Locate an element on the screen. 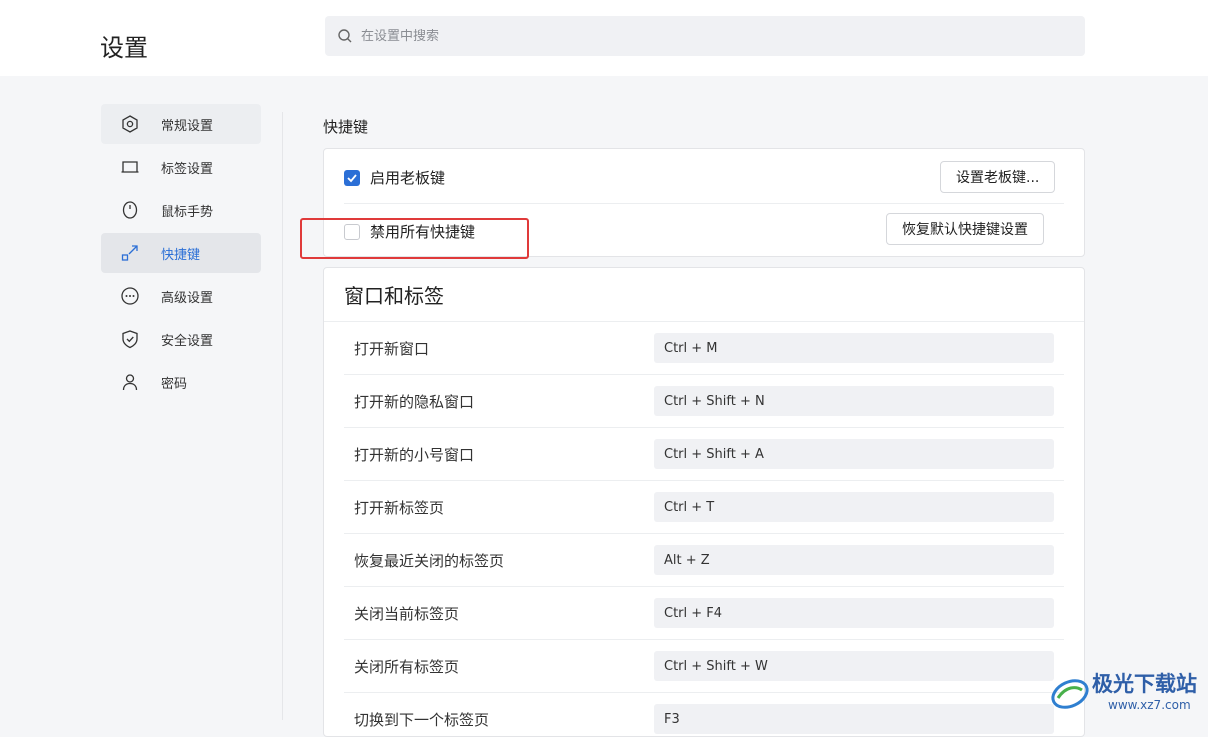  boss-key-option: 启用老板键 is located at coordinates (394, 177).